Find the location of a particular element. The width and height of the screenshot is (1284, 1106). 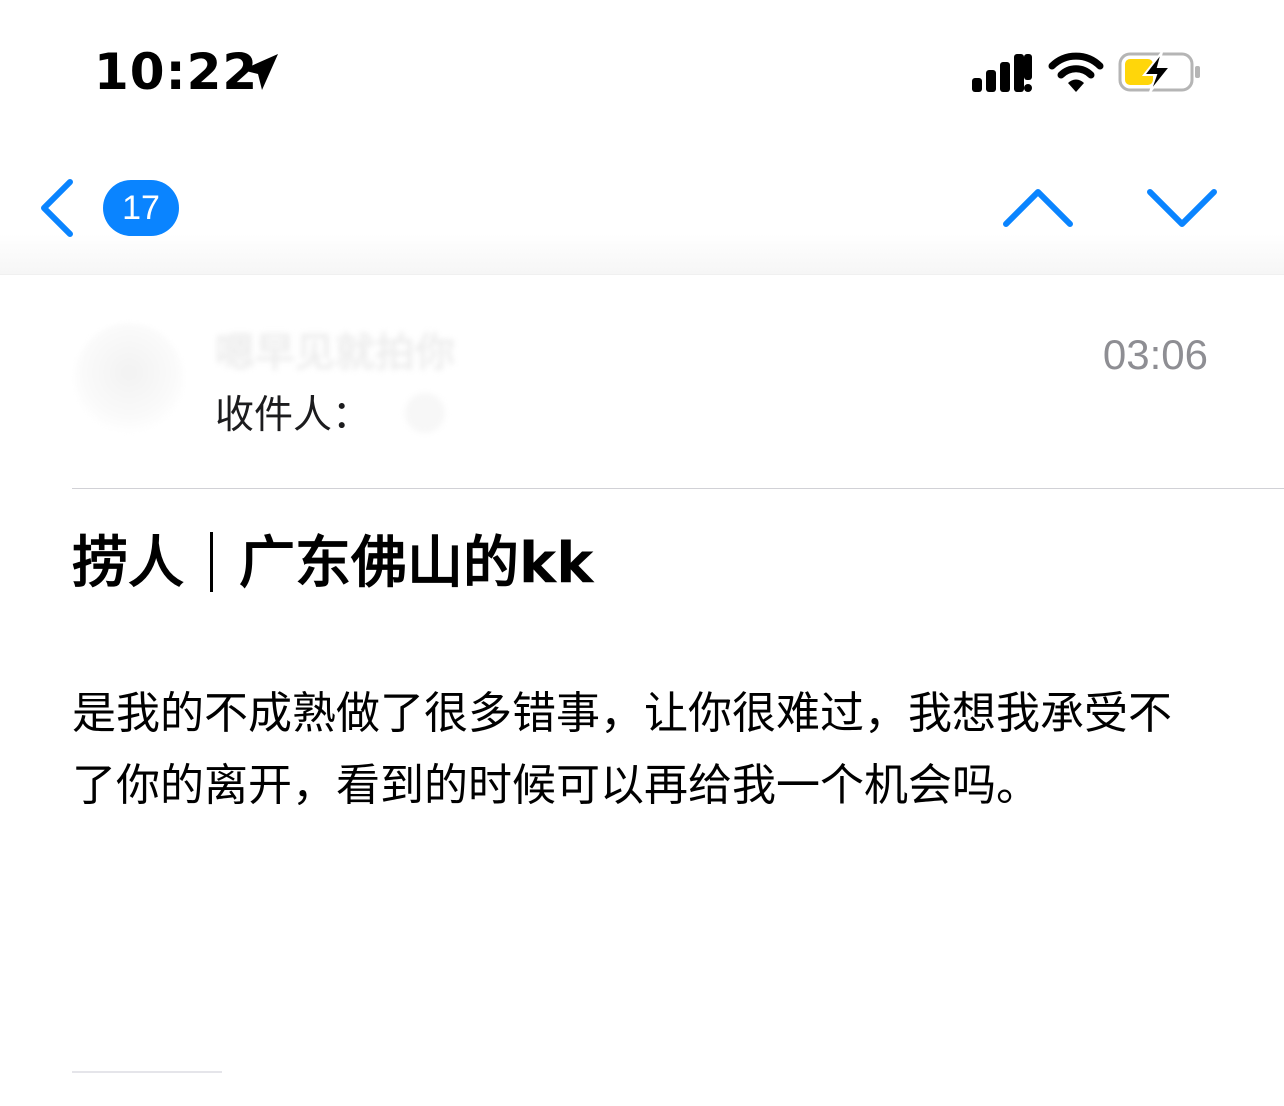

status-time: 10:22 is located at coordinates (176, 72).